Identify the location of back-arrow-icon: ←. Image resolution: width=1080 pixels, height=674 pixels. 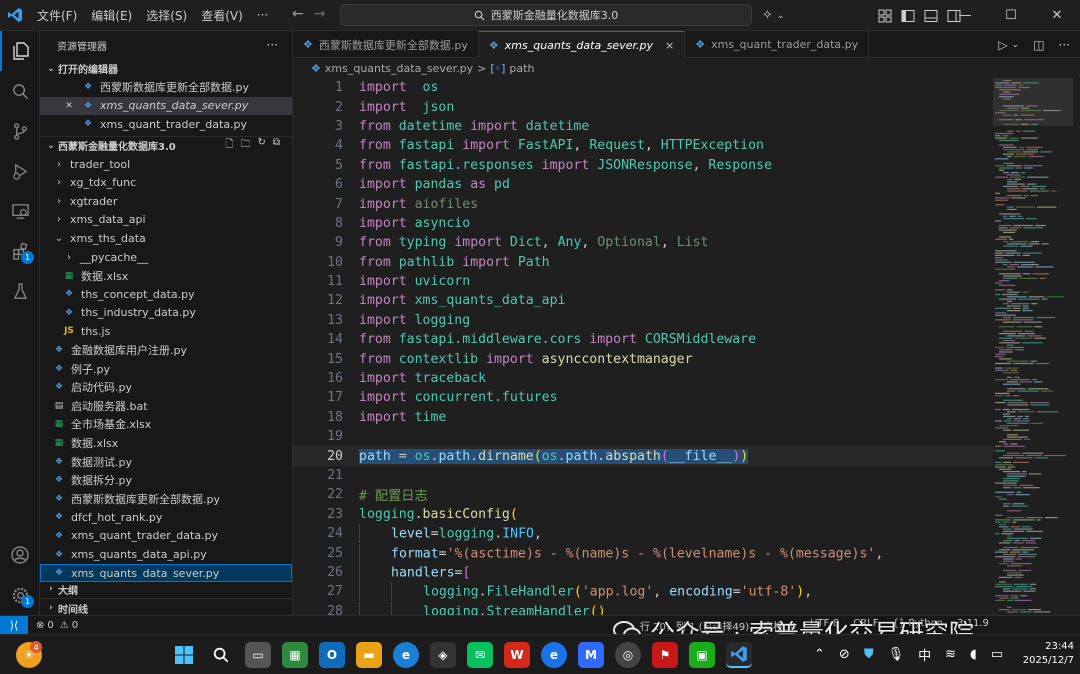
(298, 14).